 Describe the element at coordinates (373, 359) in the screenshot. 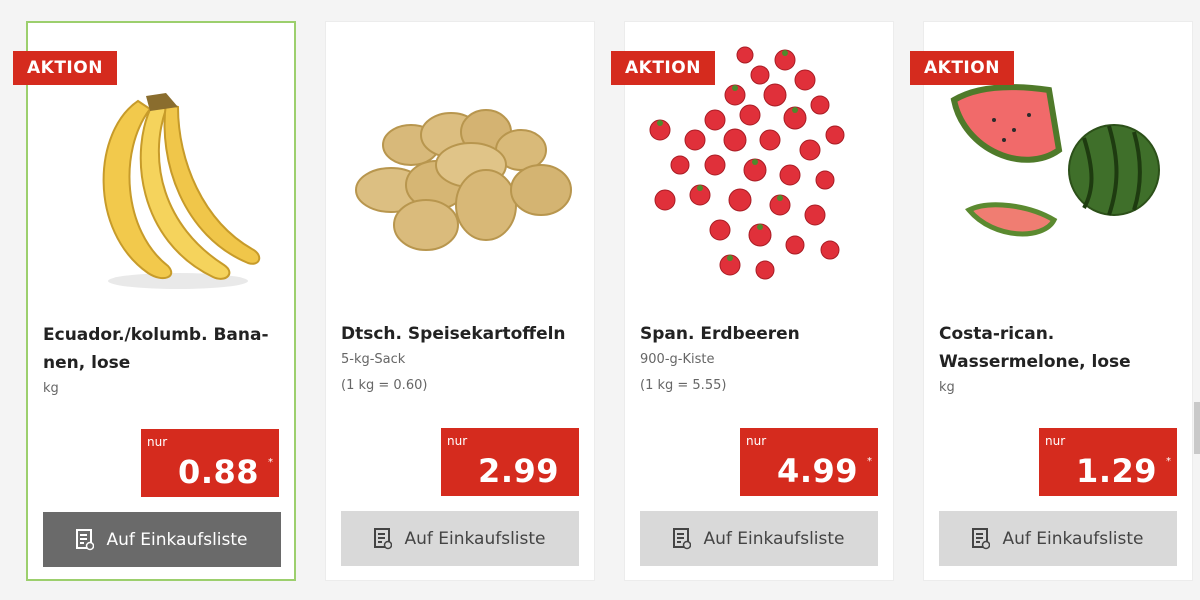

I see `product-unit: 5-kg-Sack` at that location.